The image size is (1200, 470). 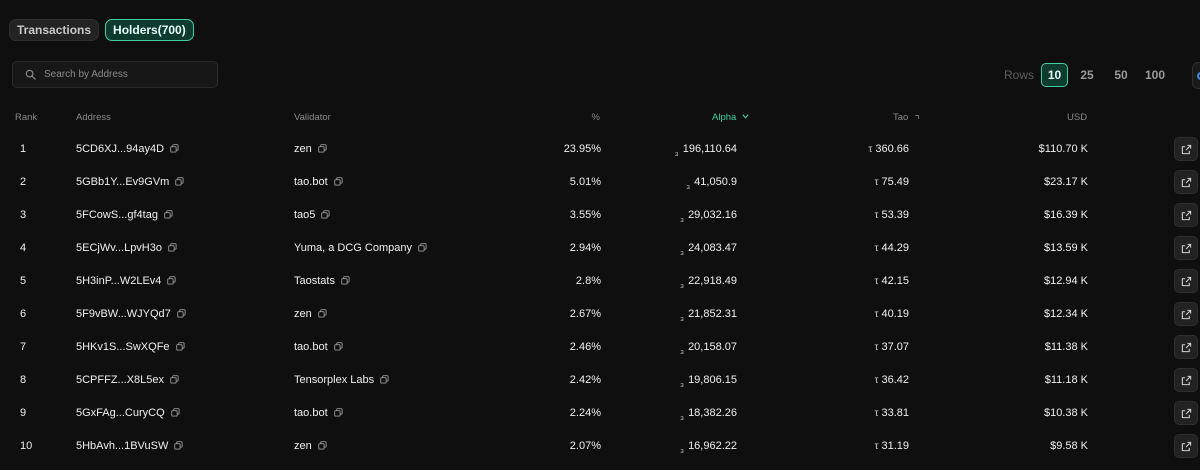 What do you see at coordinates (1077, 117) in the screenshot?
I see `column-usd: USD` at bounding box center [1077, 117].